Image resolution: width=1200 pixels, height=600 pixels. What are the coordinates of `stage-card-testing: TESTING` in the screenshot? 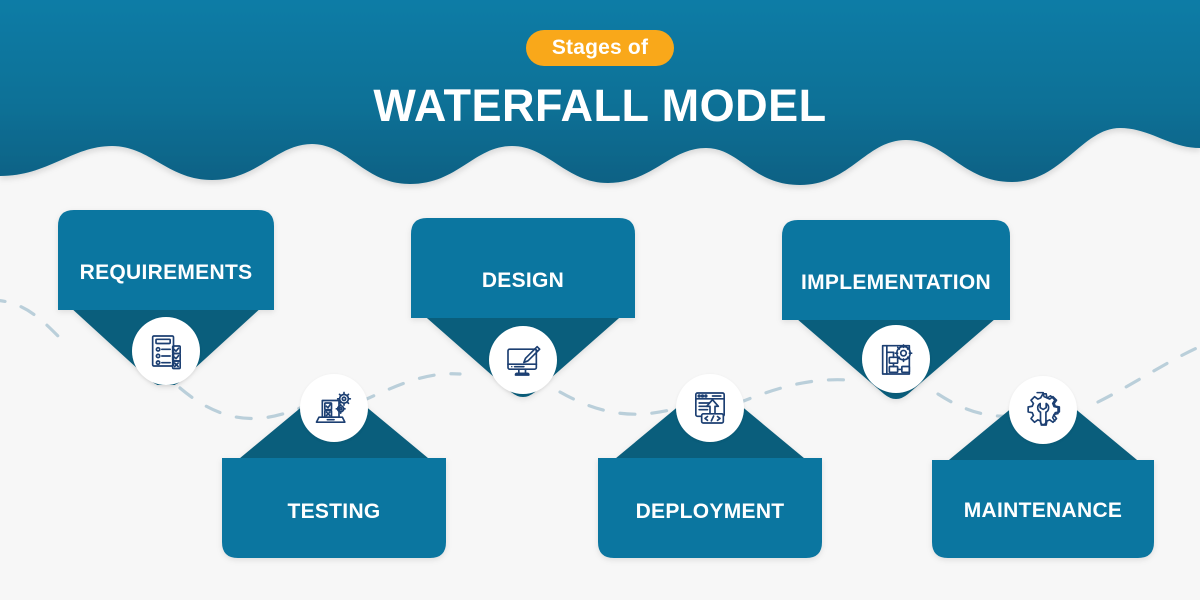 It's located at (334, 466).